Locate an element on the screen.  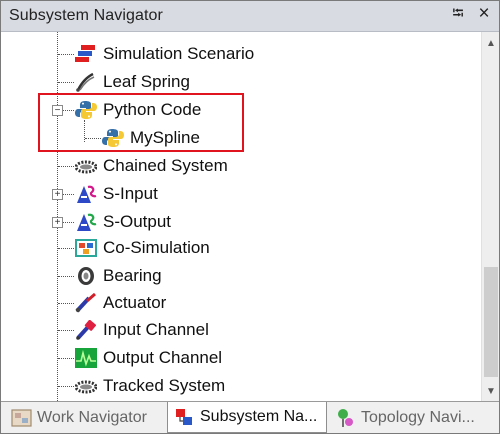
tracked-system-icon is located at coordinates (86, 386).